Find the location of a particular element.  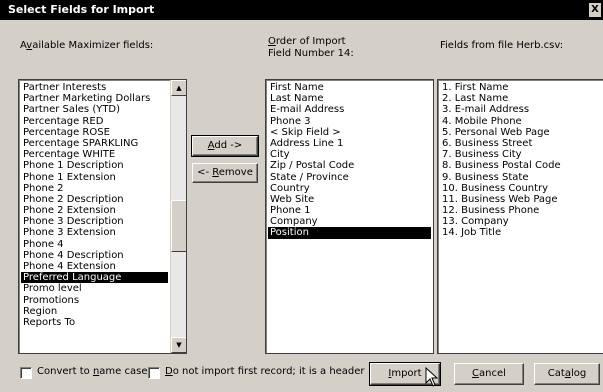

available-field-item: Phone 3 Description is located at coordinates (94, 221).